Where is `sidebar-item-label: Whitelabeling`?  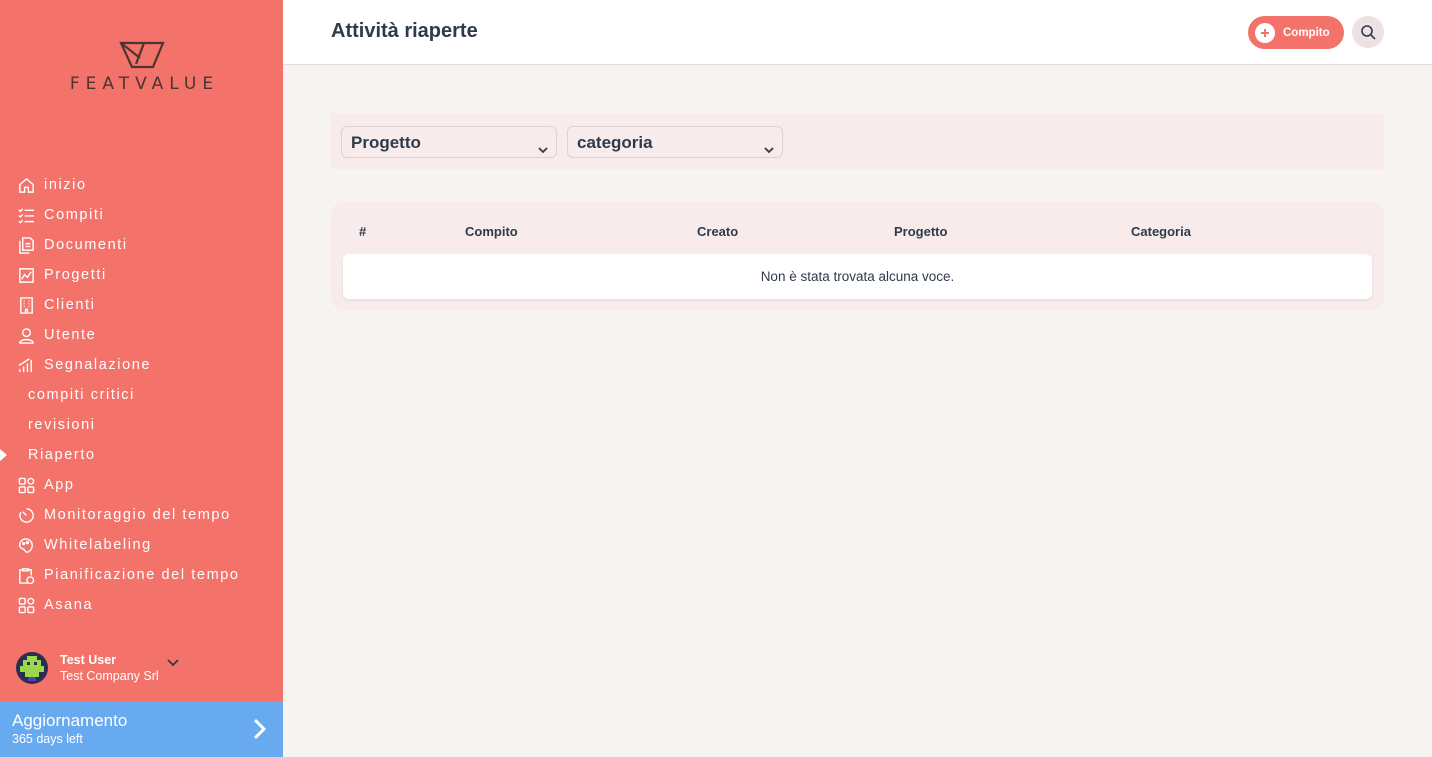 sidebar-item-label: Whitelabeling is located at coordinates (98, 545).